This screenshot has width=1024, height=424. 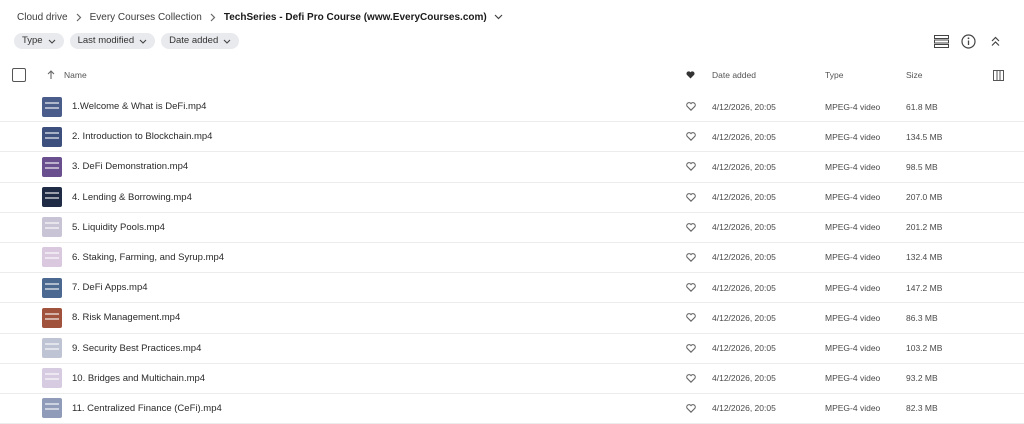 What do you see at coordinates (139, 106) in the screenshot?
I see `file-name: 1.Welcome & What is DeFi.mp4` at bounding box center [139, 106].